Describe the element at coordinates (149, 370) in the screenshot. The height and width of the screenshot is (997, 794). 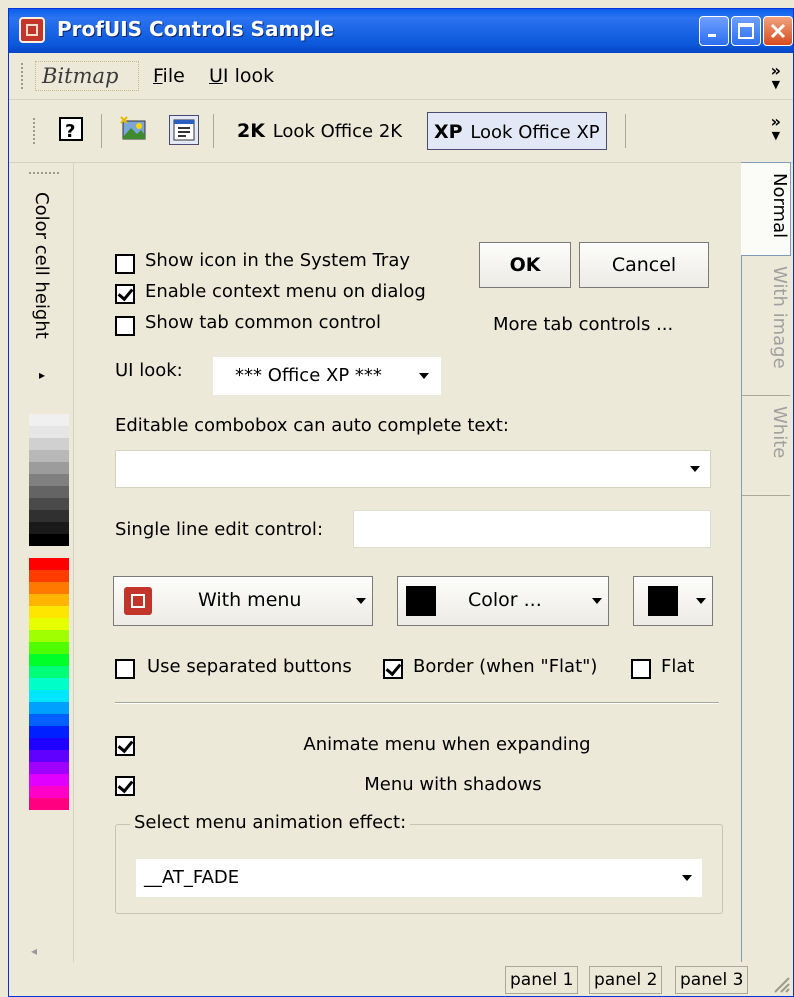
I see `ui-look-label: UI look:` at that location.